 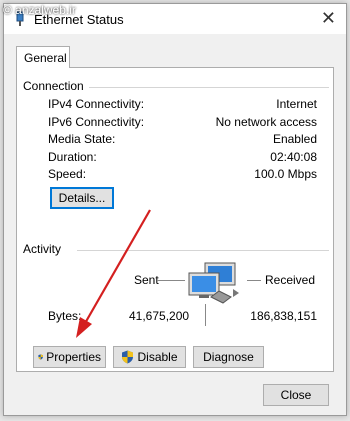 I want to click on ipv6-value: No network access, so click(x=266, y=122).